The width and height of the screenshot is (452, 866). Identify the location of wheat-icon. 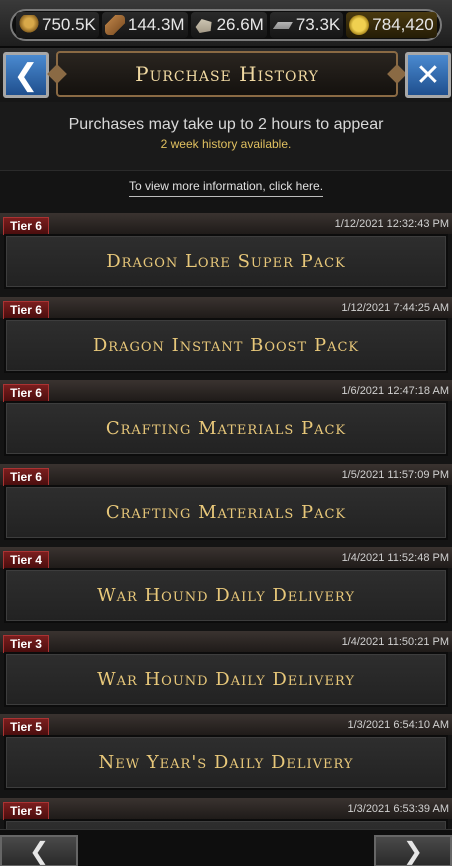
(29, 25).